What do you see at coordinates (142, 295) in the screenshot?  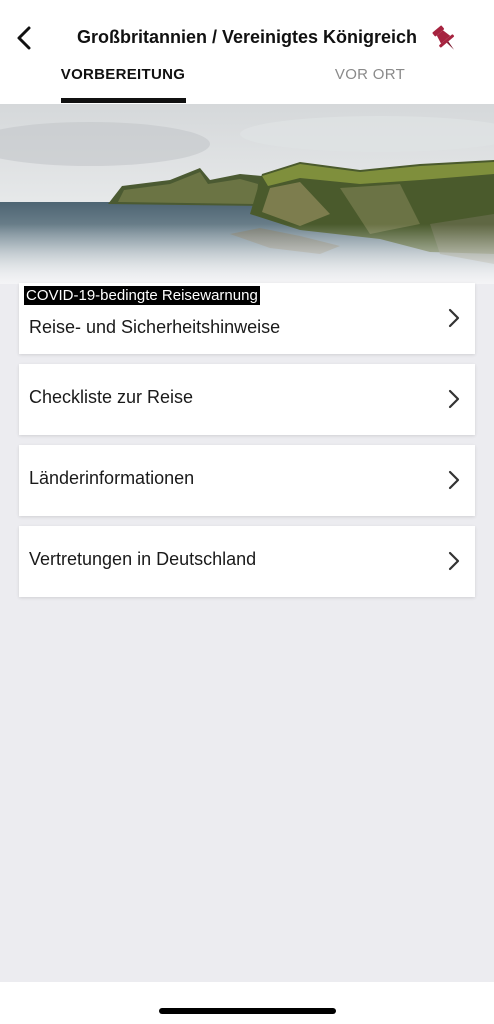 I see `covid-warning-badge: COVID-19-bedingte Reisewarnung` at bounding box center [142, 295].